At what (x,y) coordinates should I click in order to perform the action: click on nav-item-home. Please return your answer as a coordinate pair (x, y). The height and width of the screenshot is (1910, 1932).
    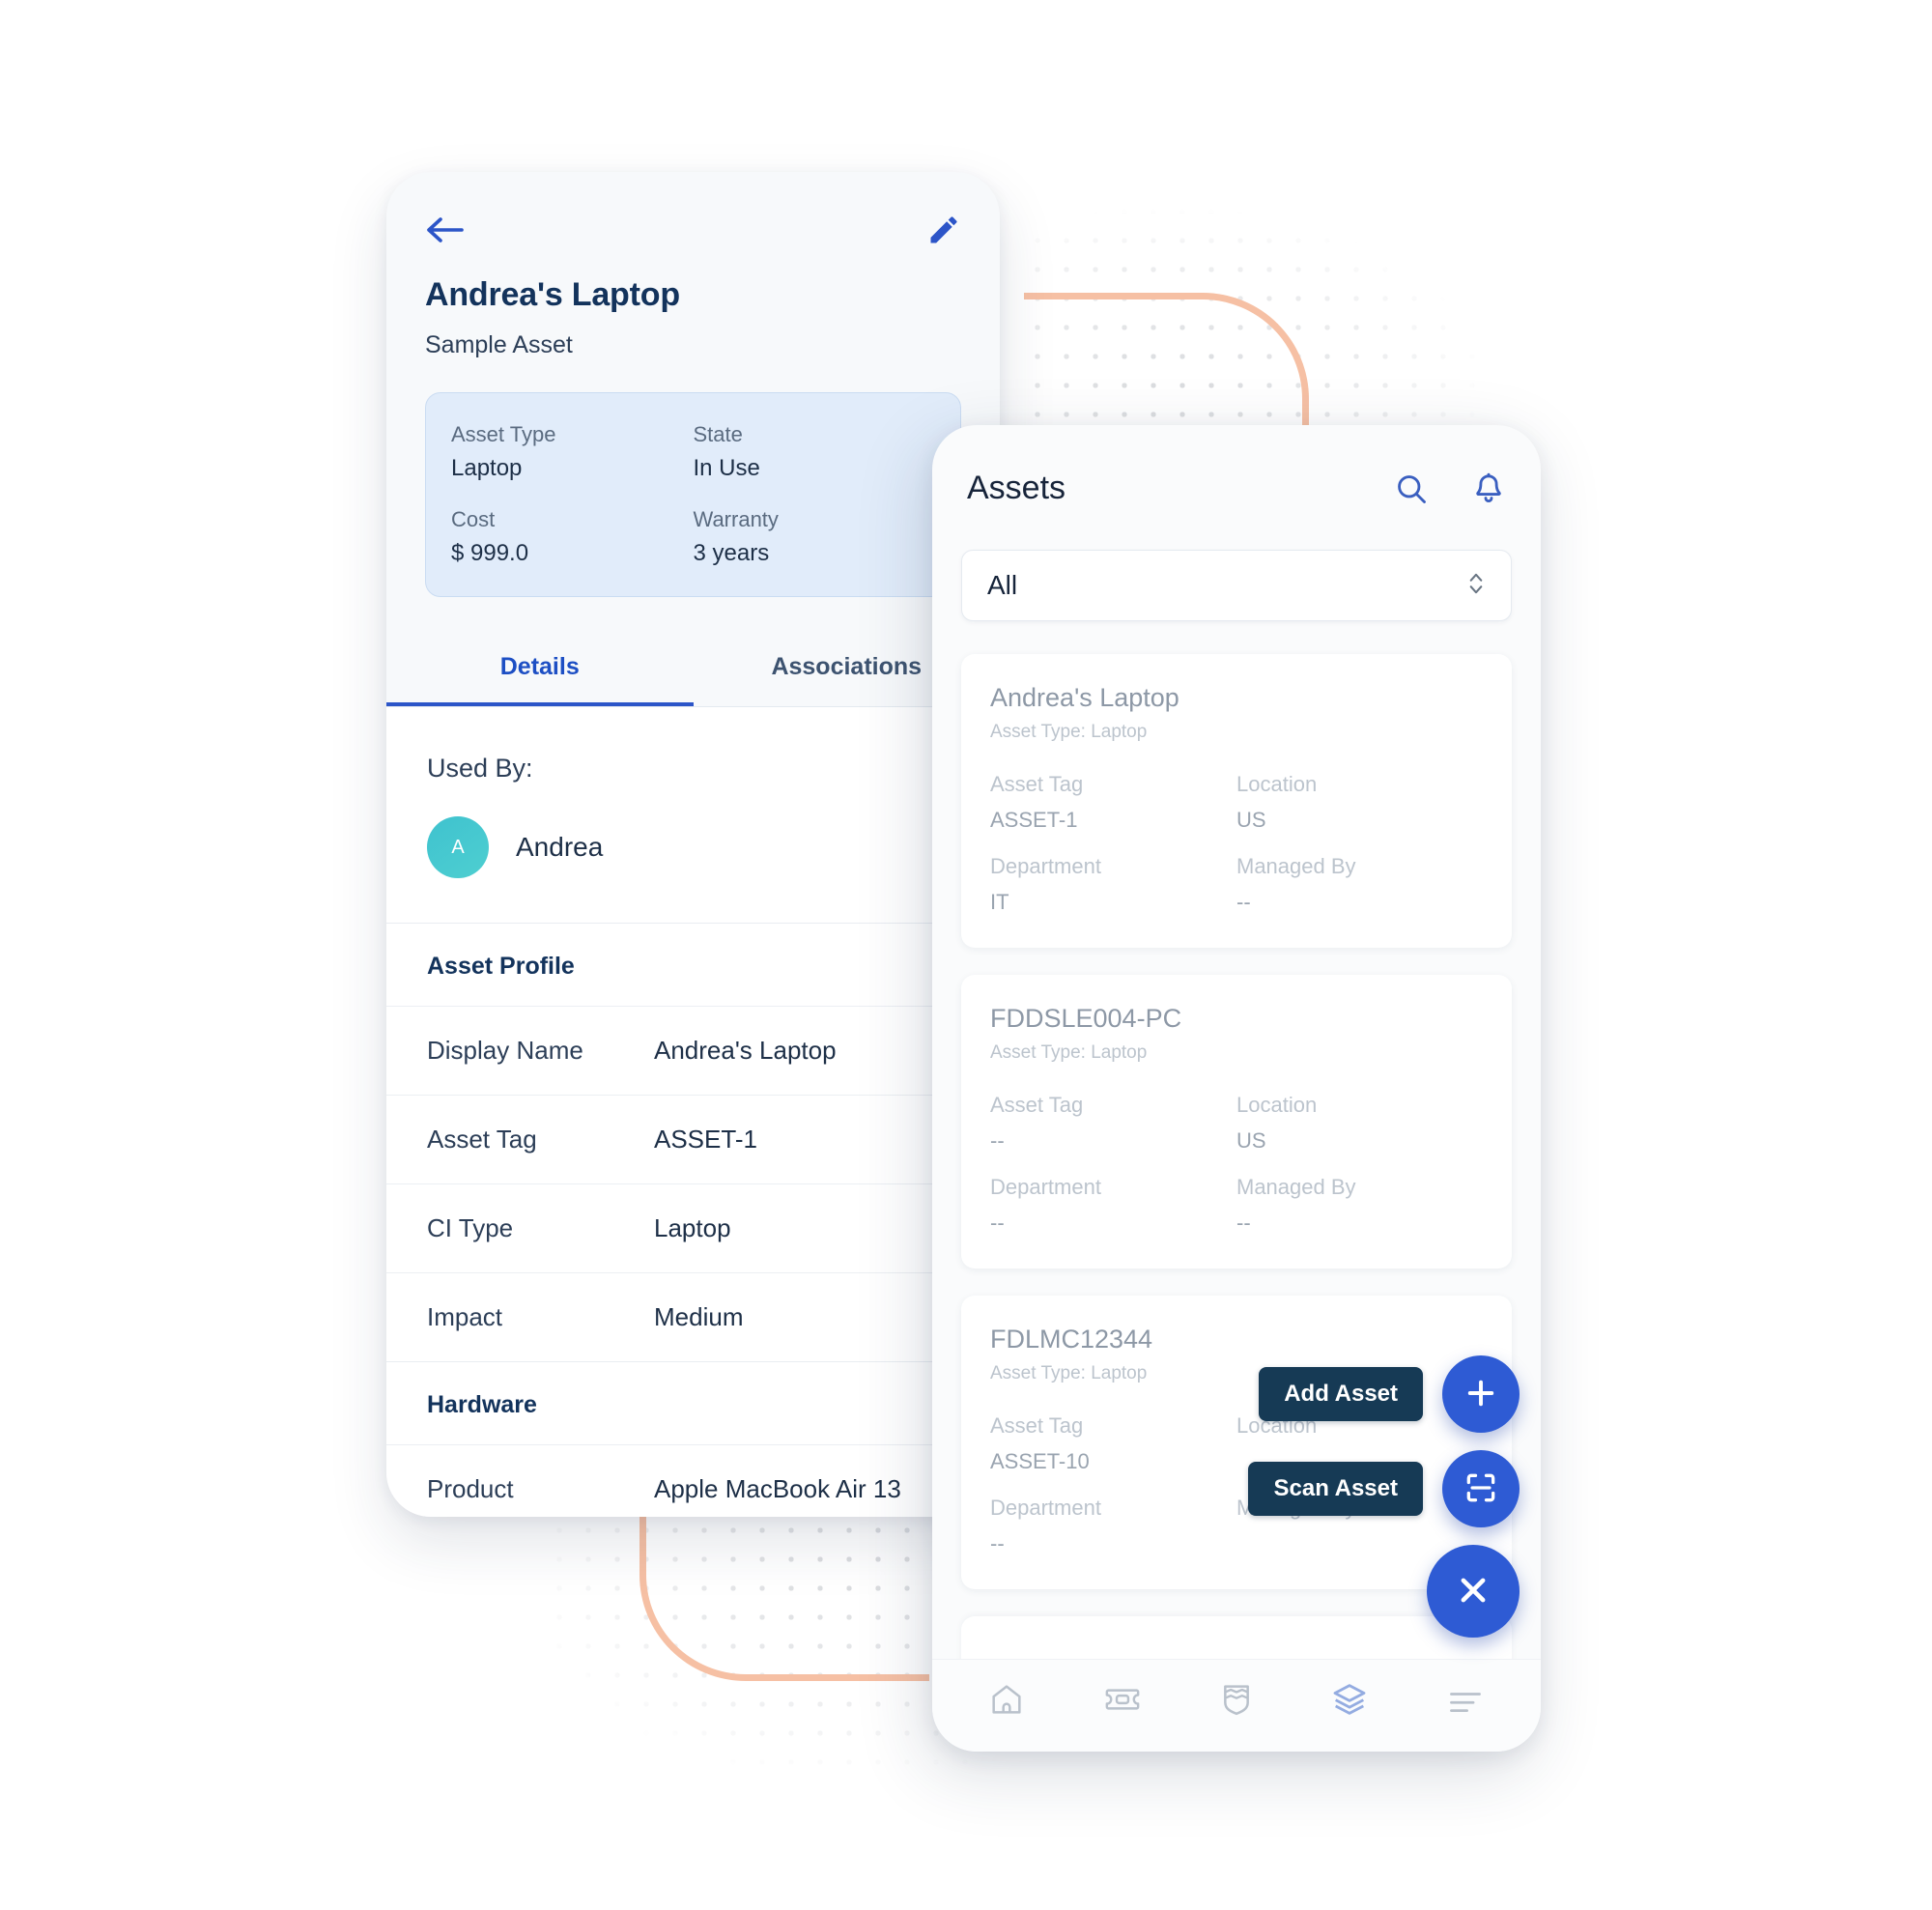
    Looking at the image, I should click on (1006, 1700).